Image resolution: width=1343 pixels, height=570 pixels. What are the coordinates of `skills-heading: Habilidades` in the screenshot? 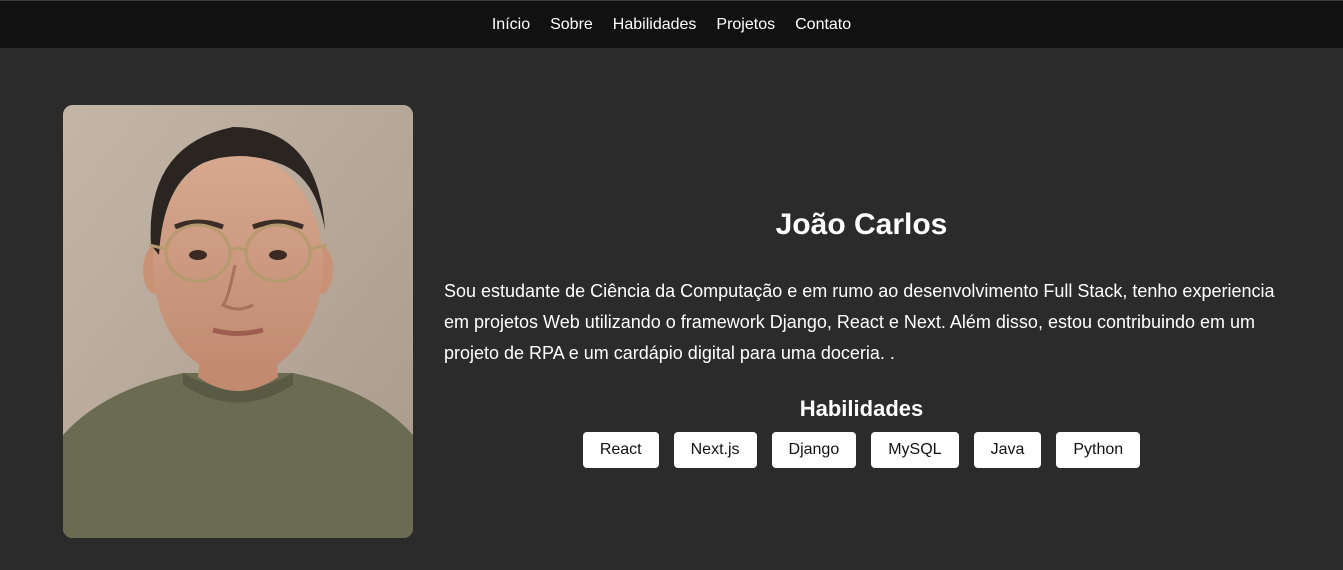 It's located at (861, 408).